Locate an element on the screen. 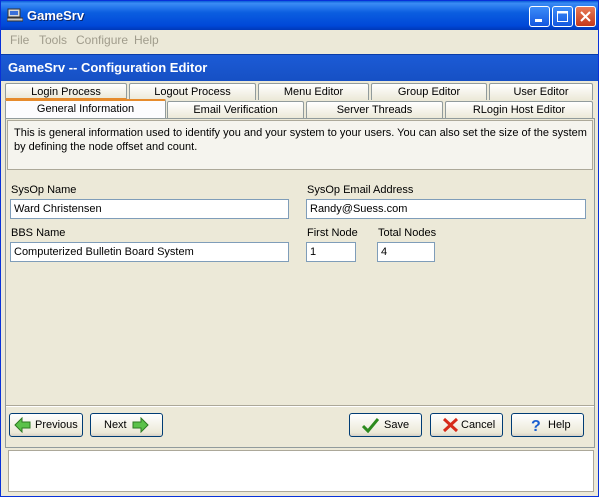 The width and height of the screenshot is (599, 497). help-button: ? Help is located at coordinates (547, 425).